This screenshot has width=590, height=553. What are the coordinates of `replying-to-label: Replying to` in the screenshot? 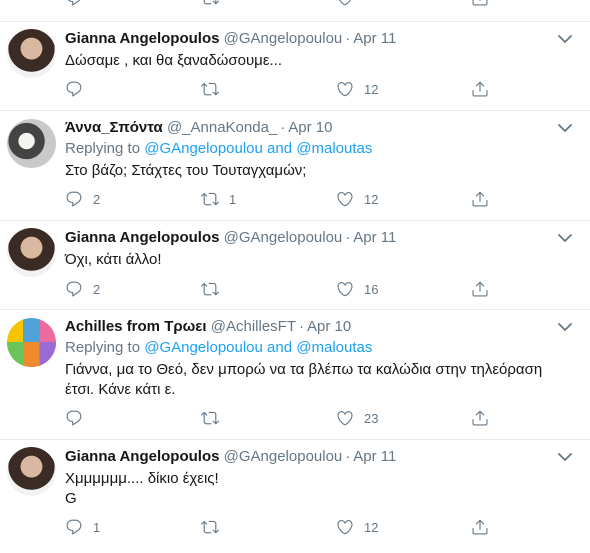 It's located at (103, 347).